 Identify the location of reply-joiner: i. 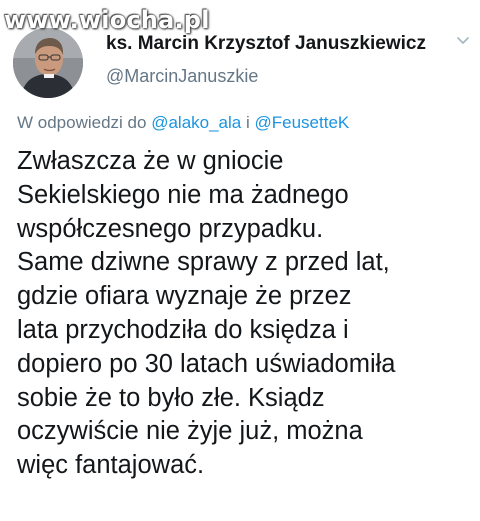
(247, 122).